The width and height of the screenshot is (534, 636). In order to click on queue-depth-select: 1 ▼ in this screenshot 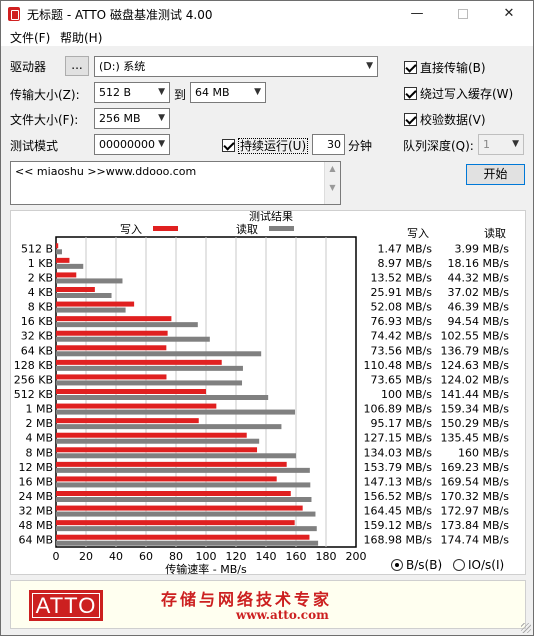, I will do `click(501, 144)`.